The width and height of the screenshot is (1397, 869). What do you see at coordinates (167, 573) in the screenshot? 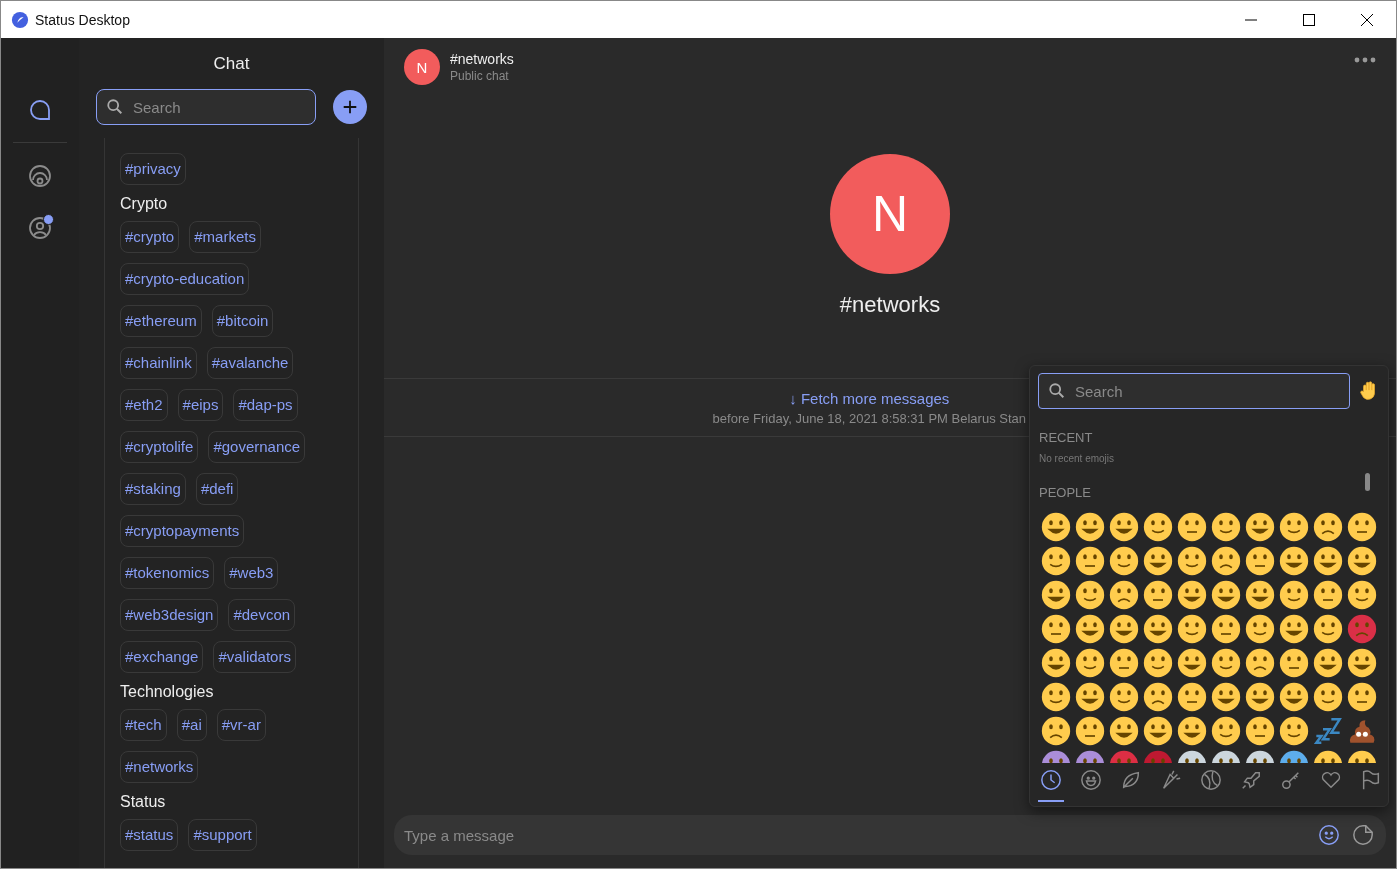
I see `channel-chip: #tokenomics` at bounding box center [167, 573].